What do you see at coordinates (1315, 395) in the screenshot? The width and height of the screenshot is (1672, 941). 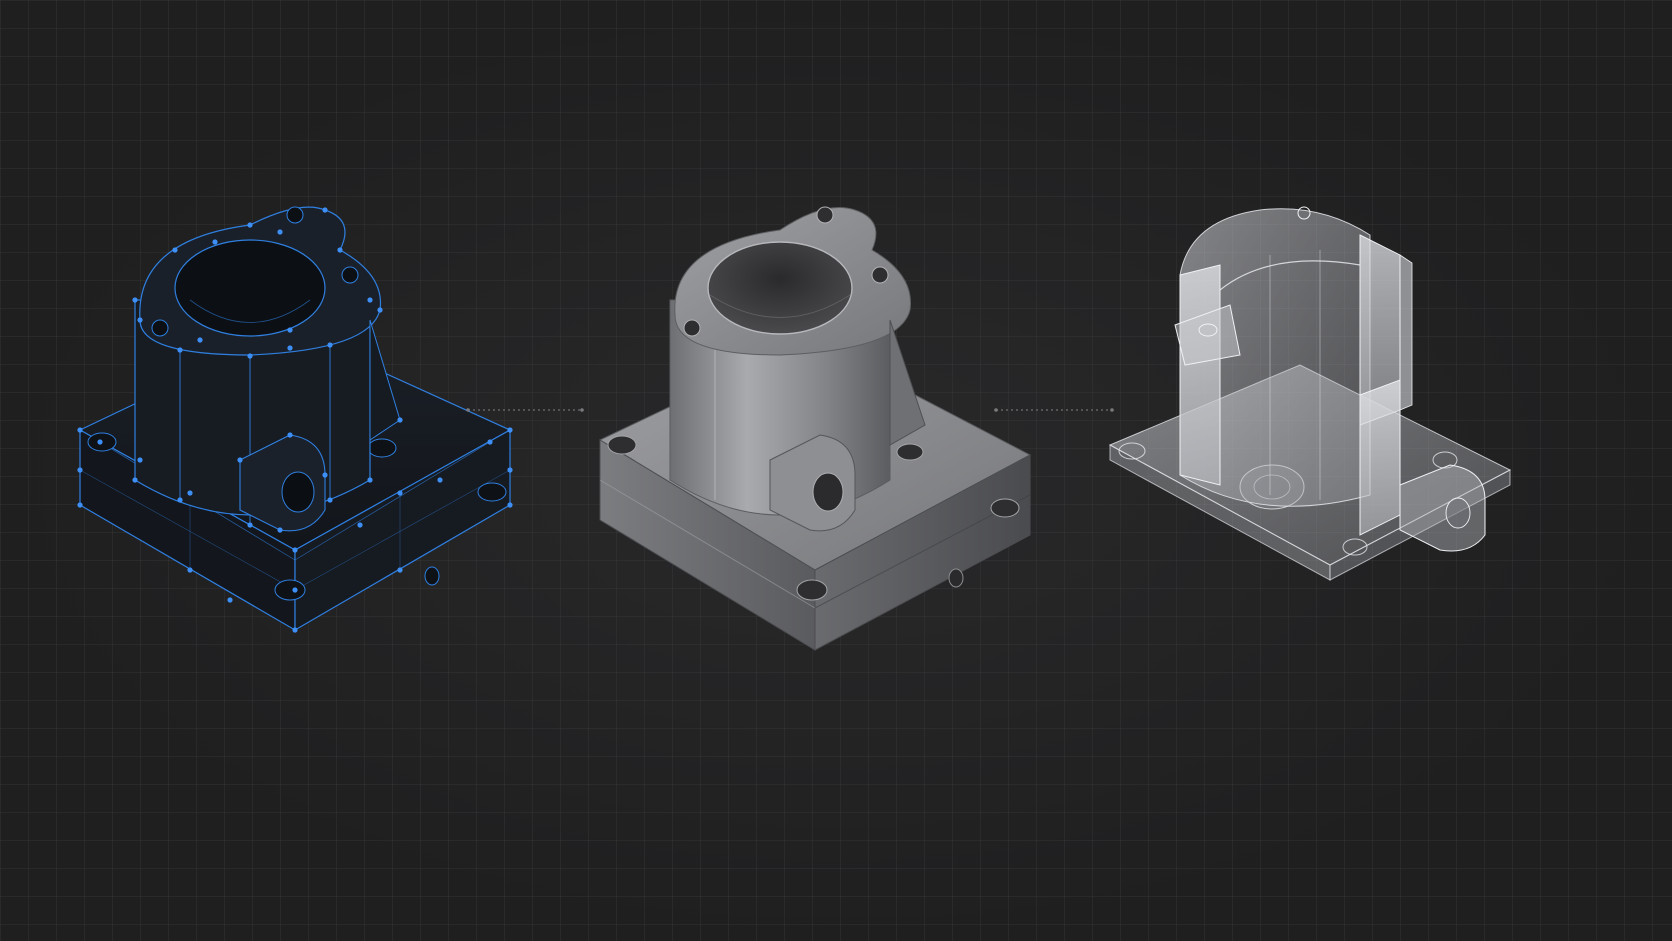 I see `section-model-view` at bounding box center [1315, 395].